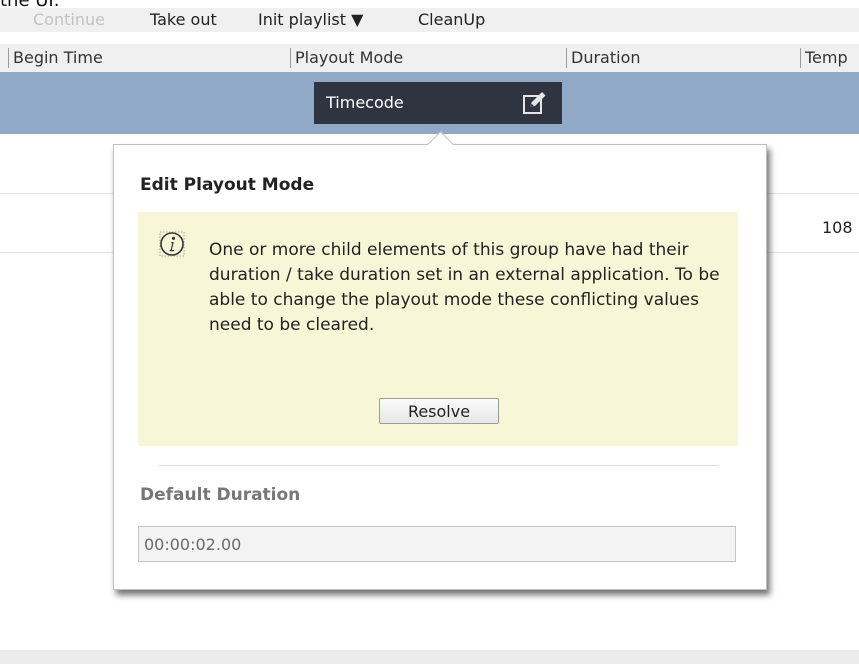 The width and height of the screenshot is (859, 664). Describe the element at coordinates (227, 185) in the screenshot. I see `popup-title: Edit Playout Mode` at that location.